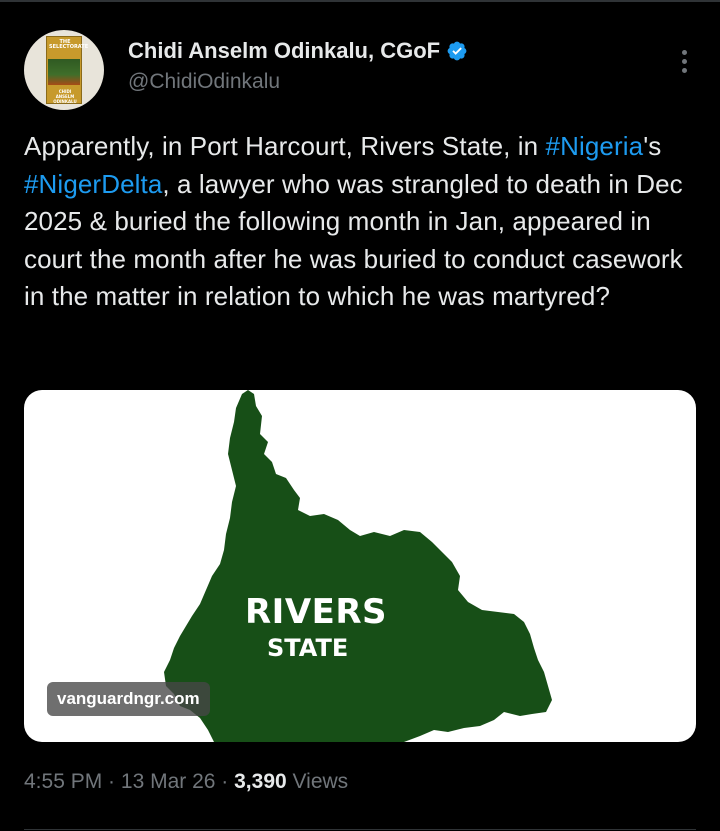  I want to click on avatar-book-cover: THE SELECTORATE CHIDI ANSELM ODINKALU, so click(67, 70).